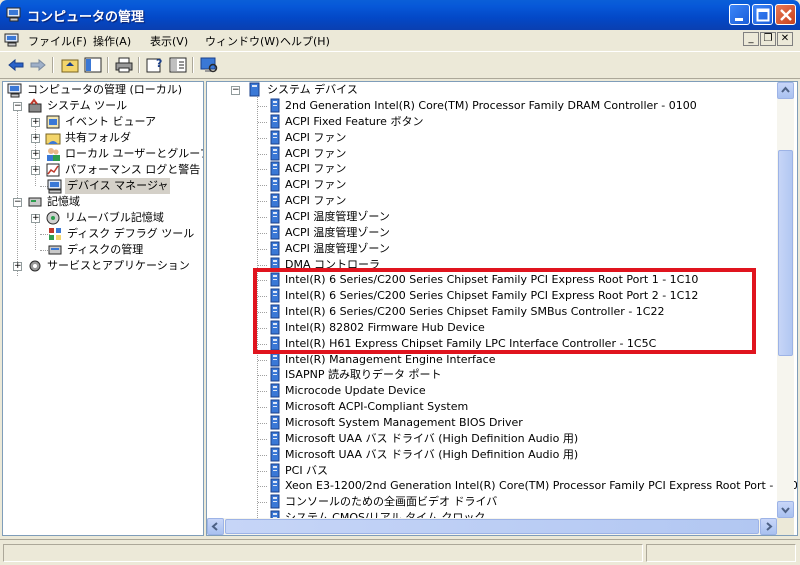 The image size is (800, 565). I want to click on print-icon, so click(124, 65).